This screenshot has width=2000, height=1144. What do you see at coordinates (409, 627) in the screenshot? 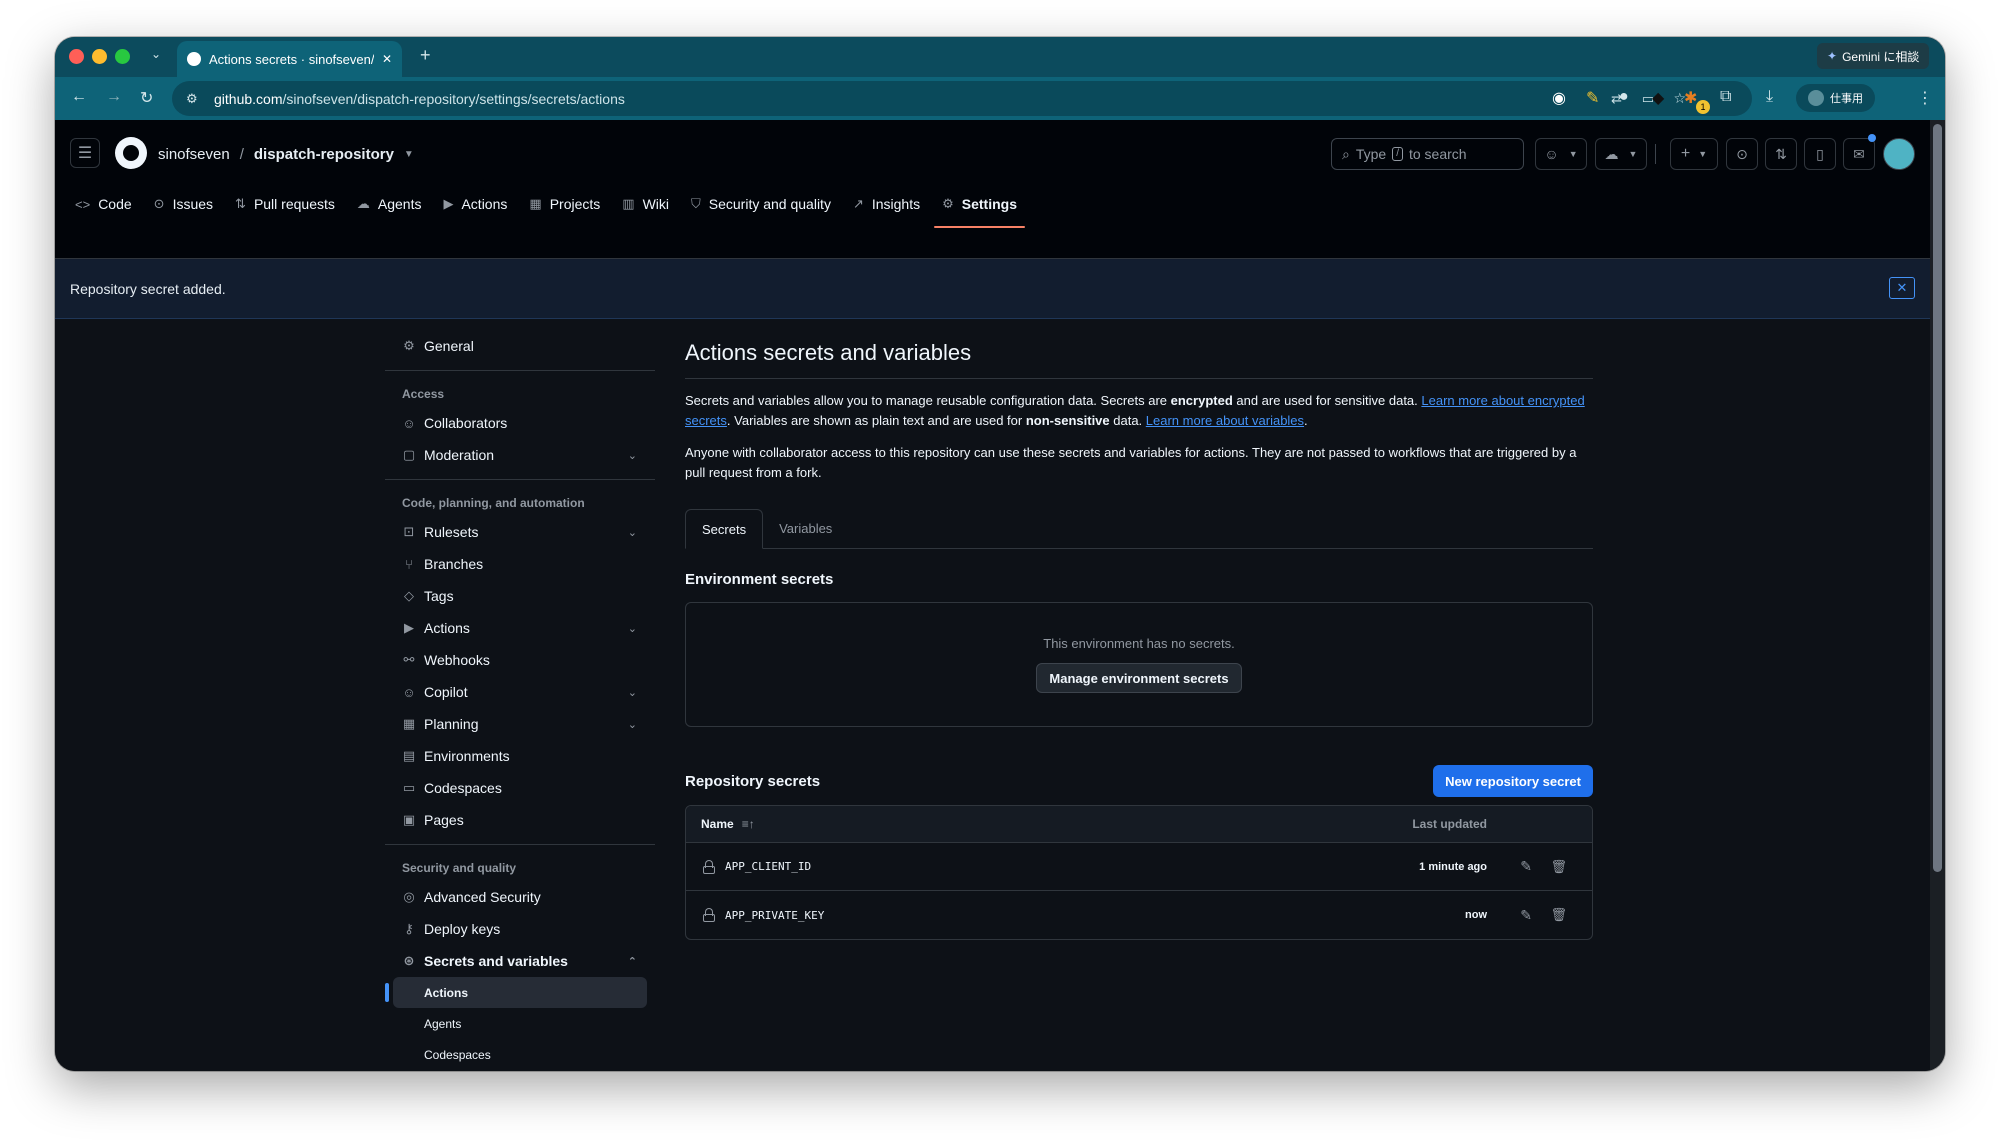
I see `play-icon: ▶` at bounding box center [409, 627].